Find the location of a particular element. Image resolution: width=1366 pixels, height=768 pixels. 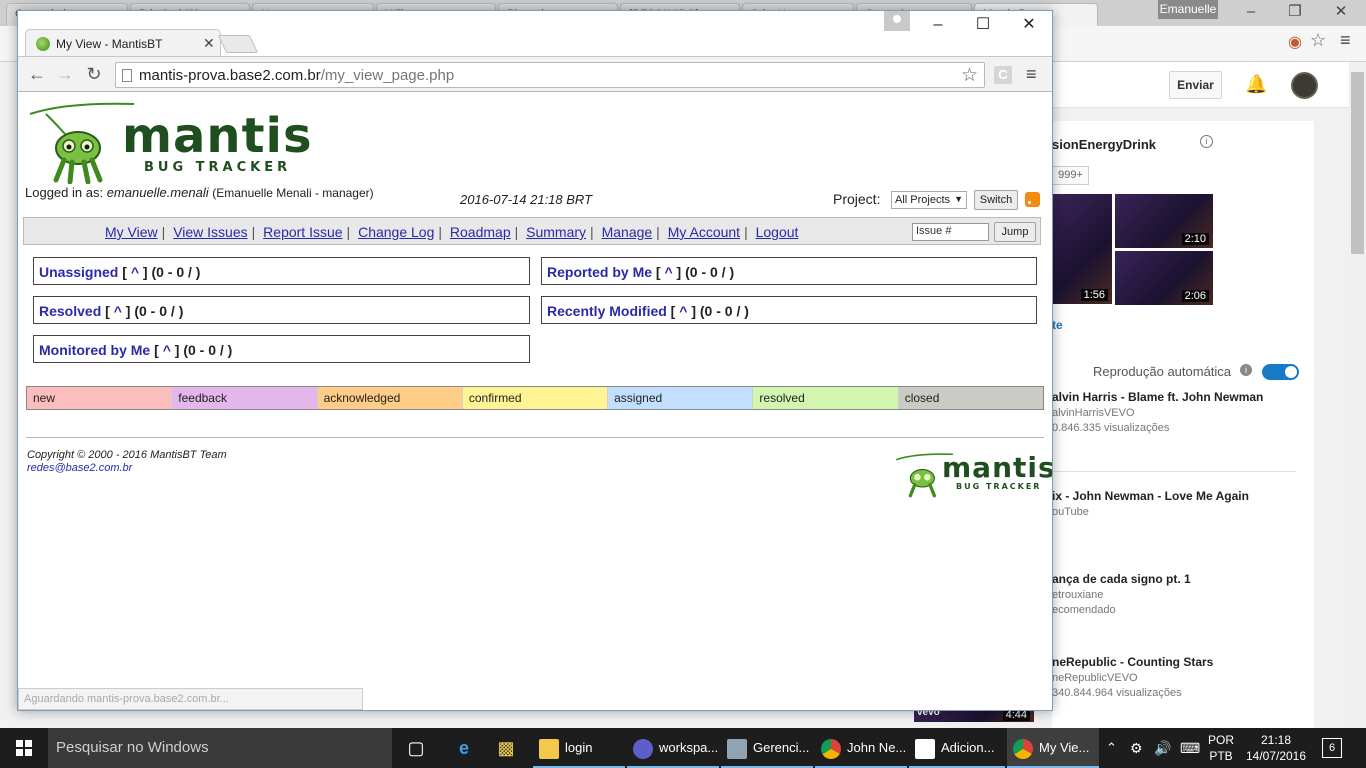

taskbar-clock: 21:18 14/07/2016 is located at coordinates (1276, 748).